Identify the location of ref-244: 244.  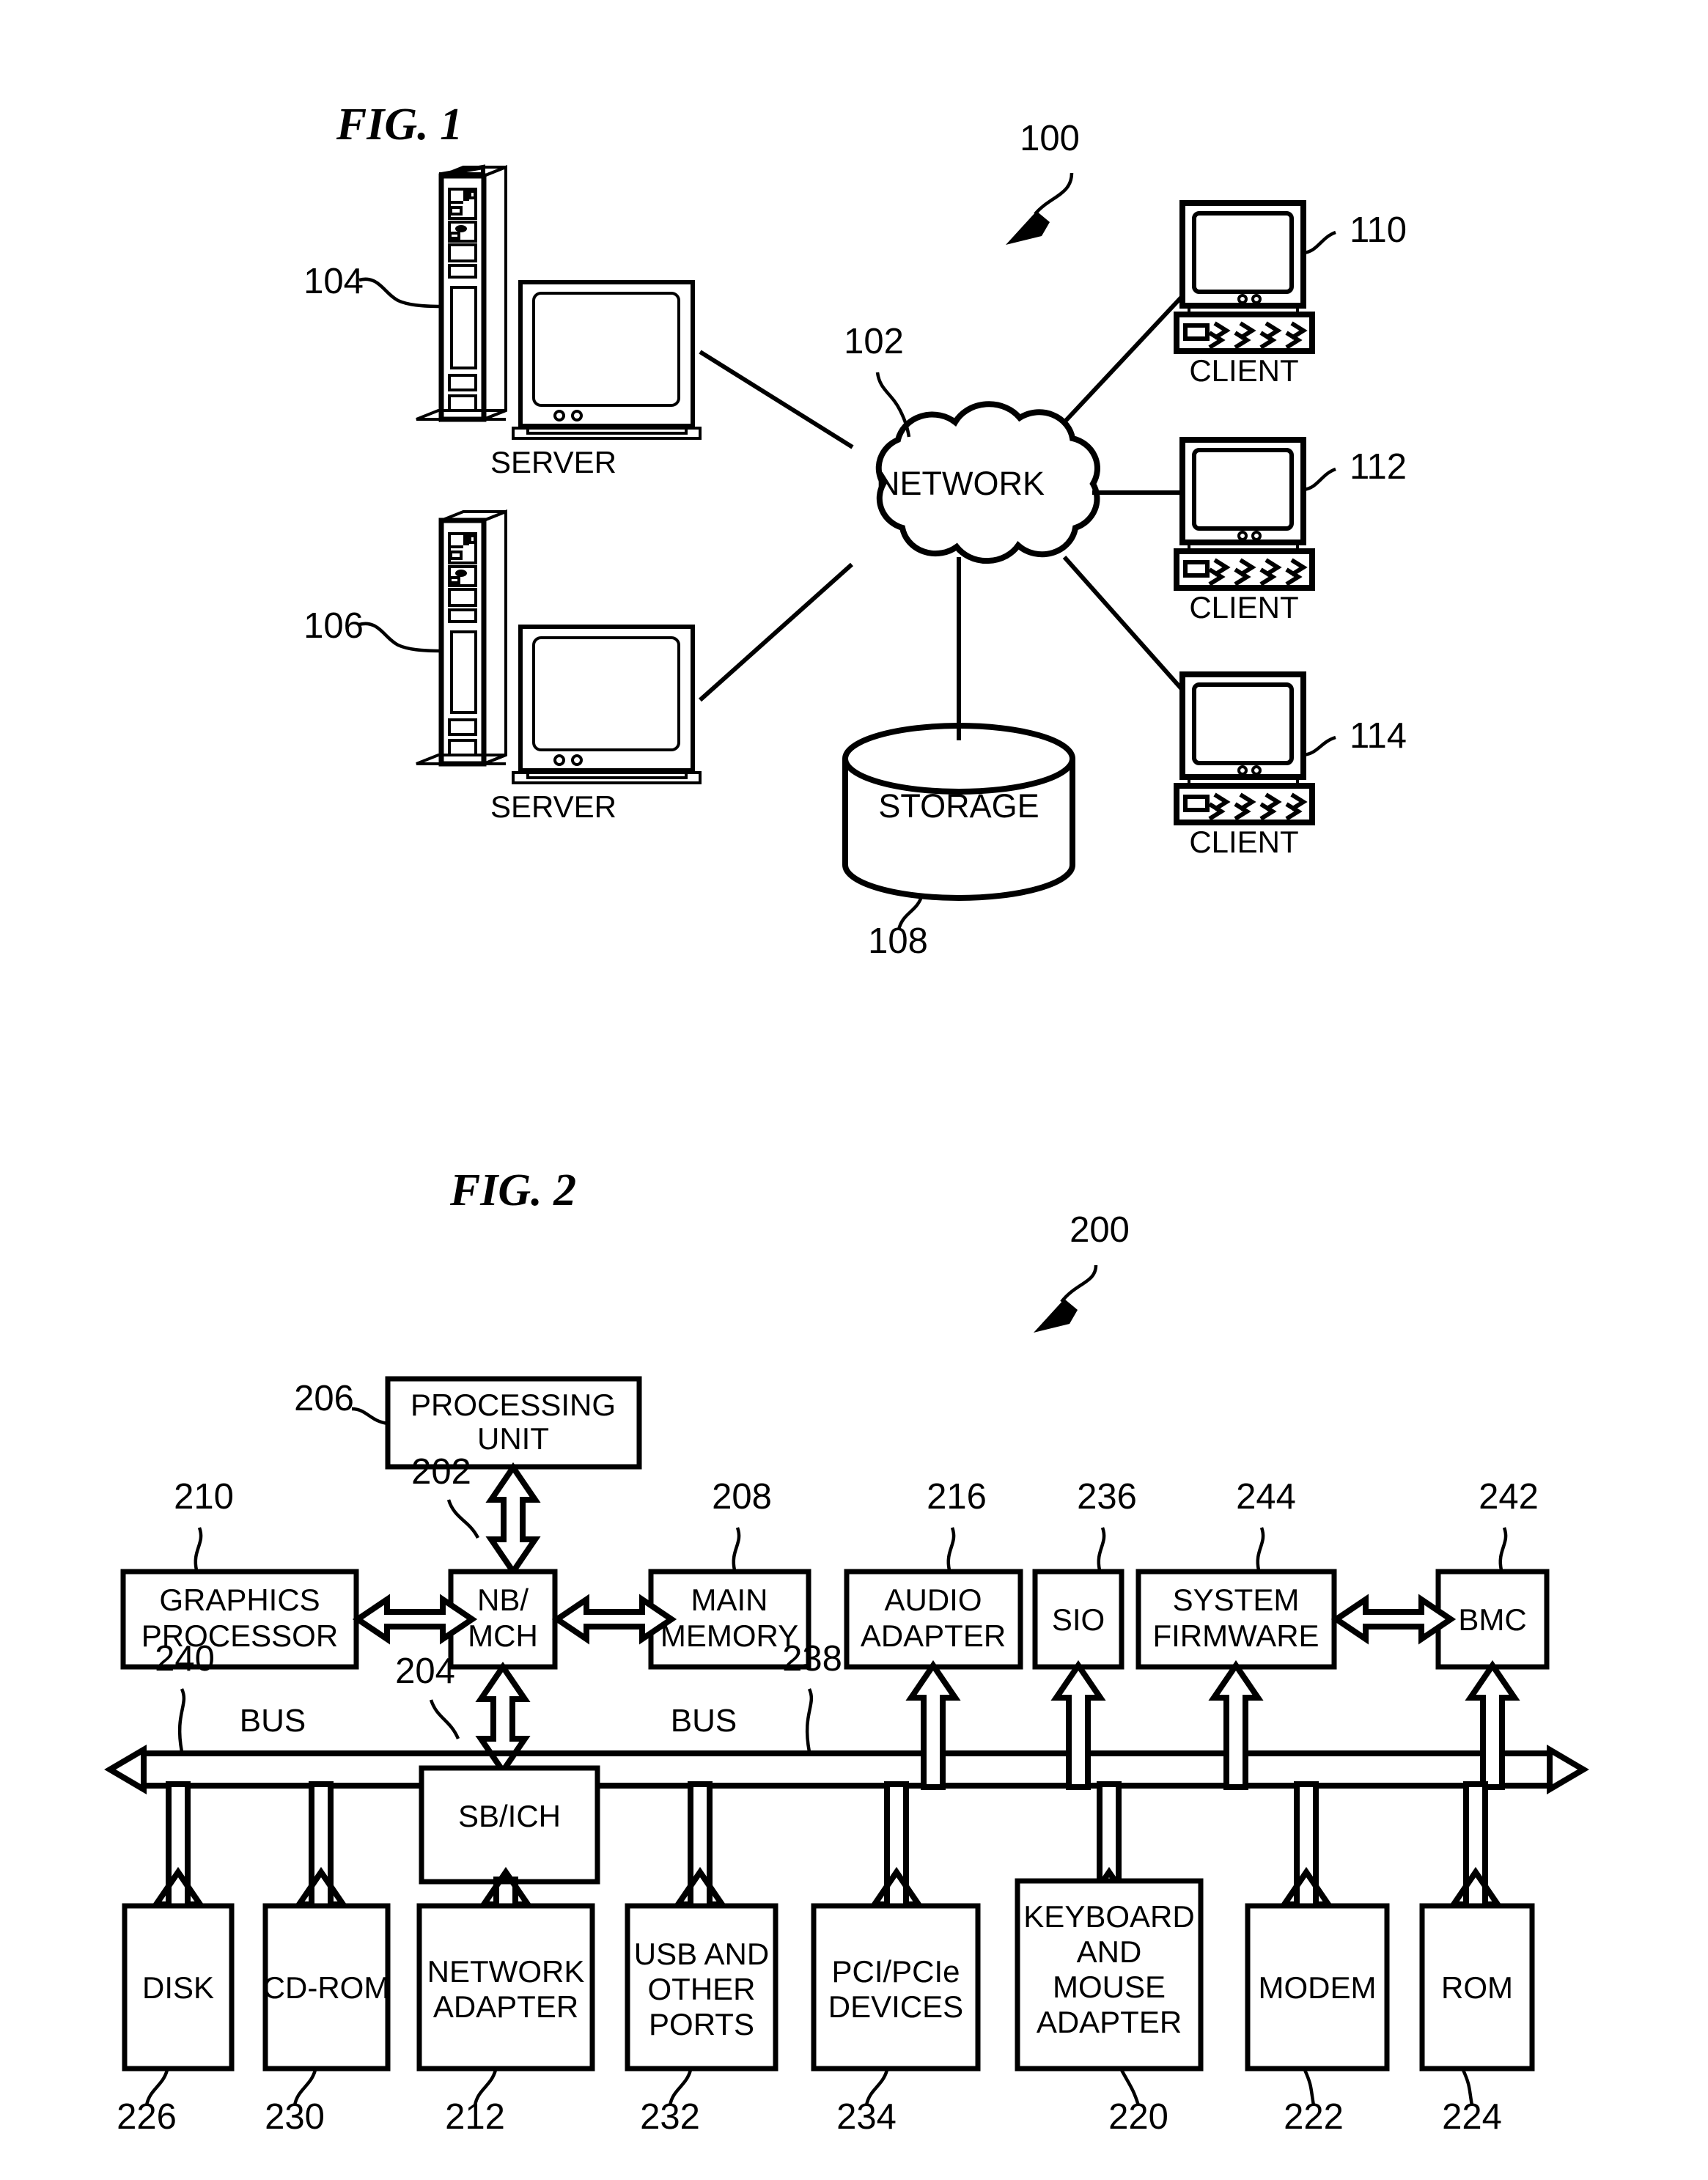
(1266, 1497).